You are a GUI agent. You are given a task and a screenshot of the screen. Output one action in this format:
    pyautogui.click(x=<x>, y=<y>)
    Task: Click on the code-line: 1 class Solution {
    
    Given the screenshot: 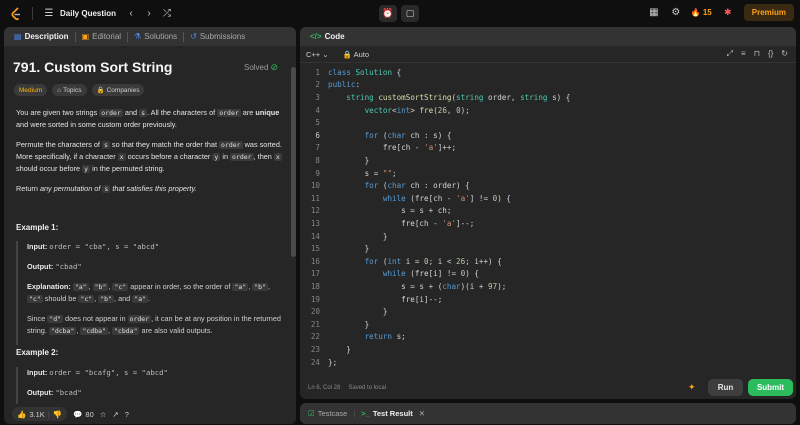 What is the action you would take?
    pyautogui.click(x=358, y=72)
    